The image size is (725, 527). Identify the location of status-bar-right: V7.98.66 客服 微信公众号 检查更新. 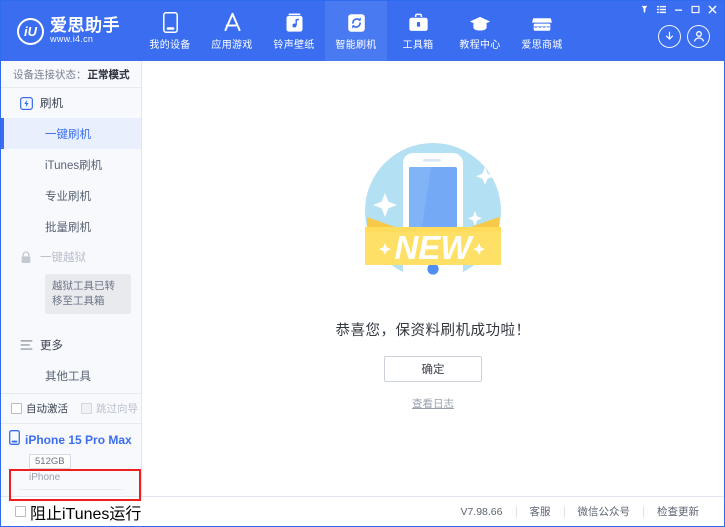
(586, 511).